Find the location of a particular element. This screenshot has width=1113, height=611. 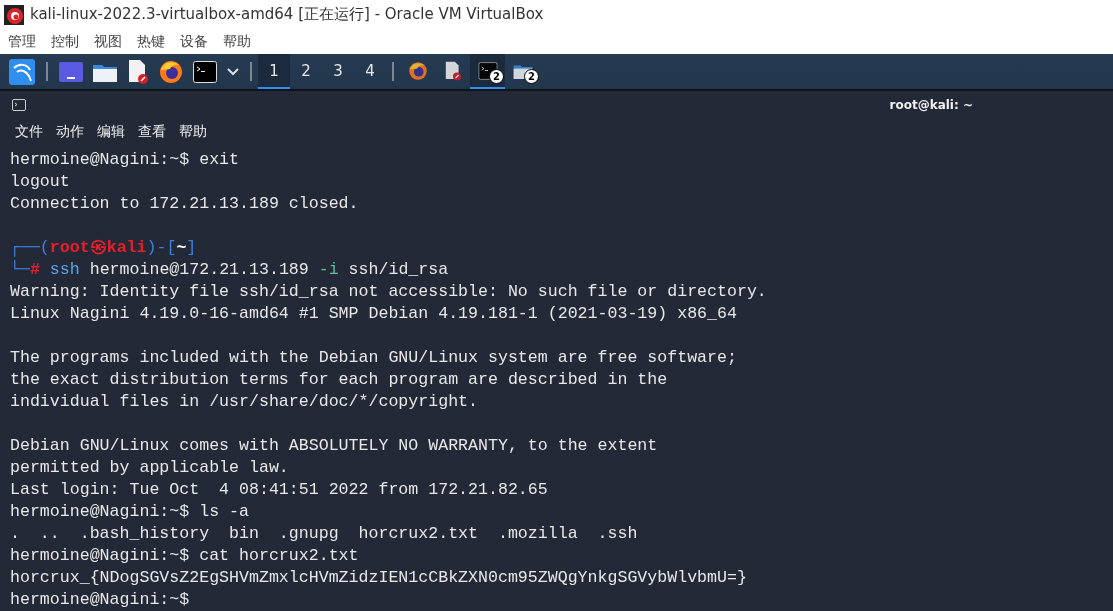

terminal-line: Linux Nagini 4.19.0-16-amd64 #1 SMP Debian 4.19.181-1 (2021-03-19) x86_64 is located at coordinates (373, 313).